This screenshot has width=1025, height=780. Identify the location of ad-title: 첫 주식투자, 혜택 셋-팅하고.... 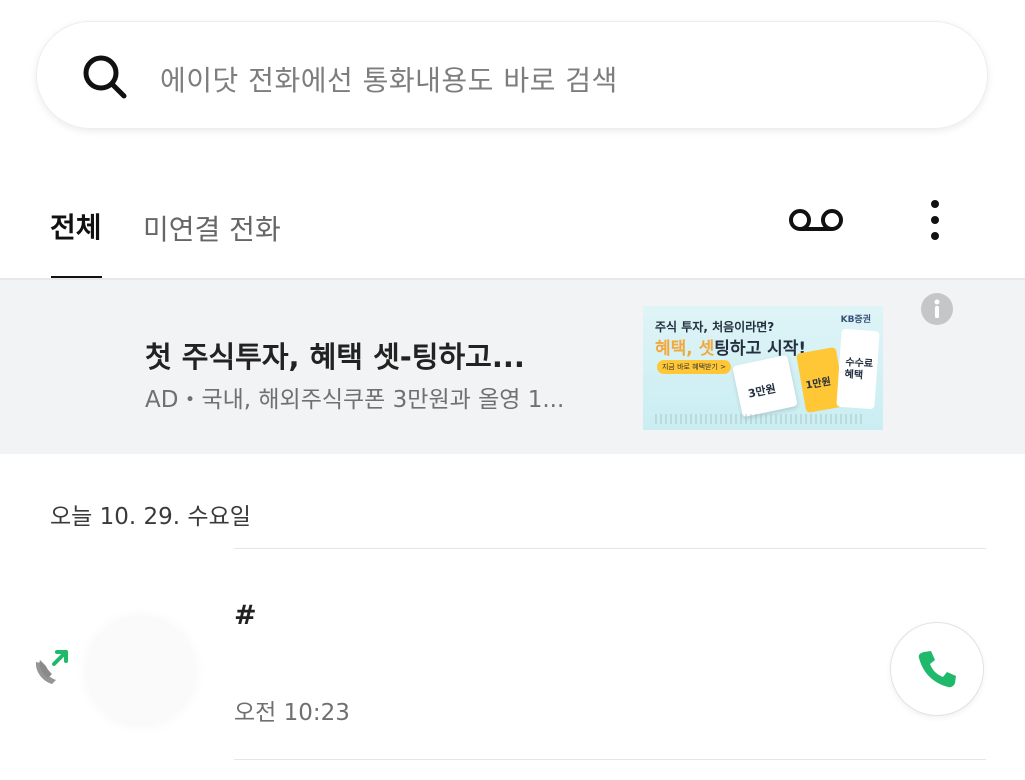
(335, 357).